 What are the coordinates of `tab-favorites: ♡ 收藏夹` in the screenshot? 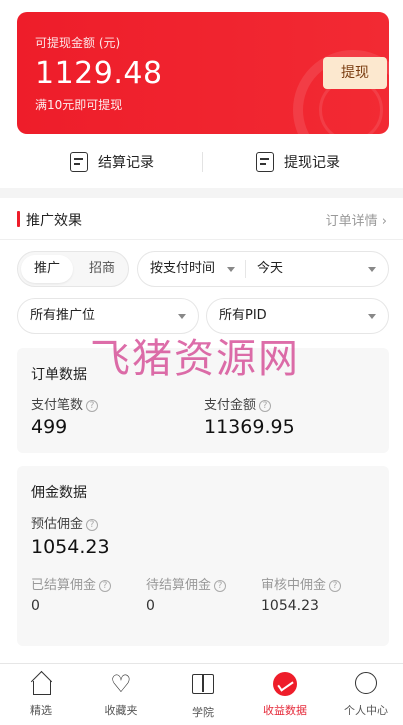 It's located at (121, 696).